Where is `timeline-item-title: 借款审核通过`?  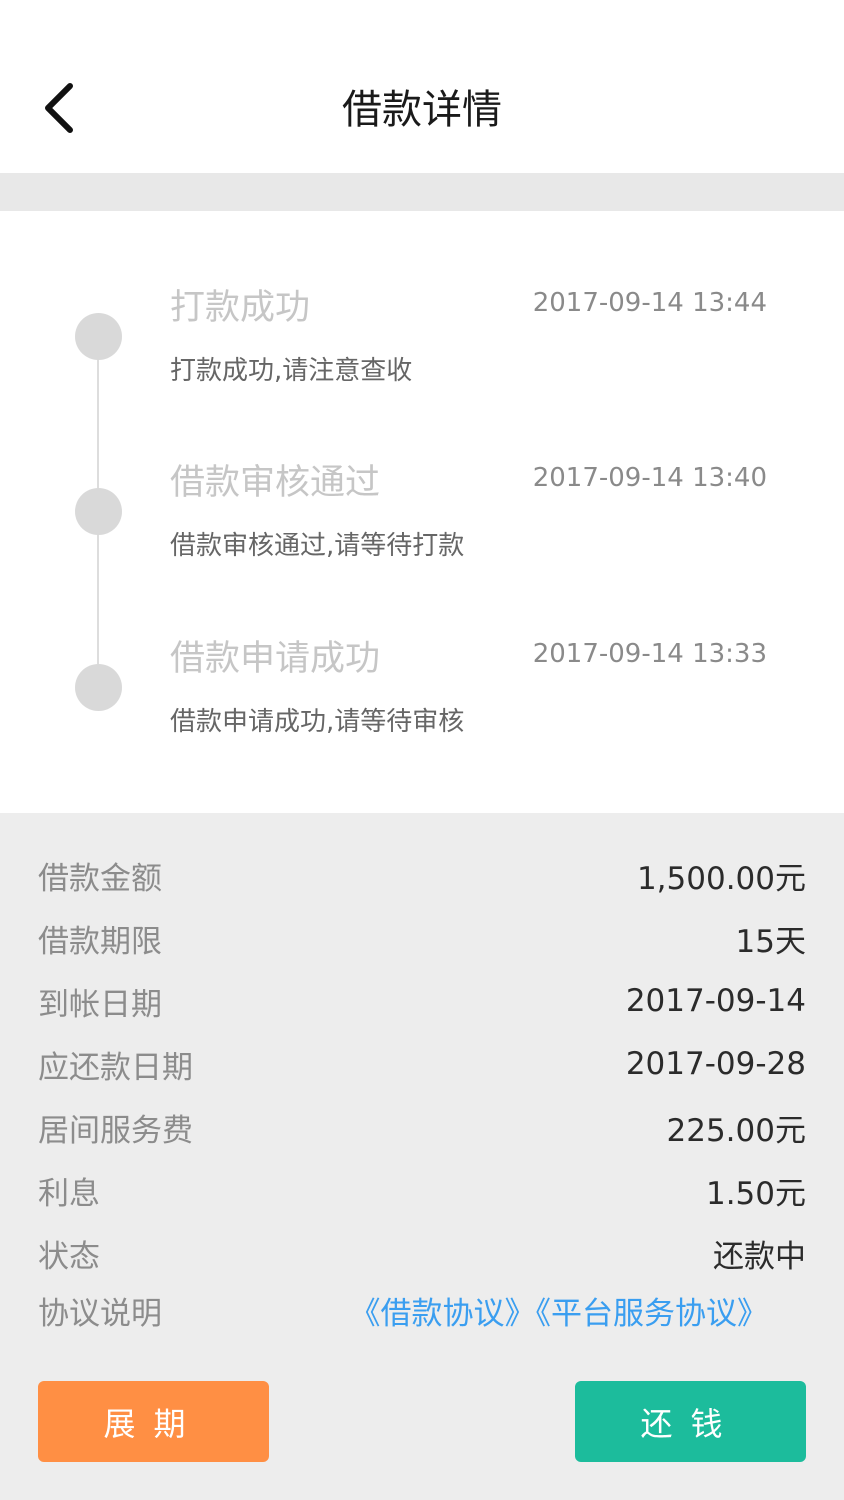 timeline-item-title: 借款审核通过 is located at coordinates (275, 483).